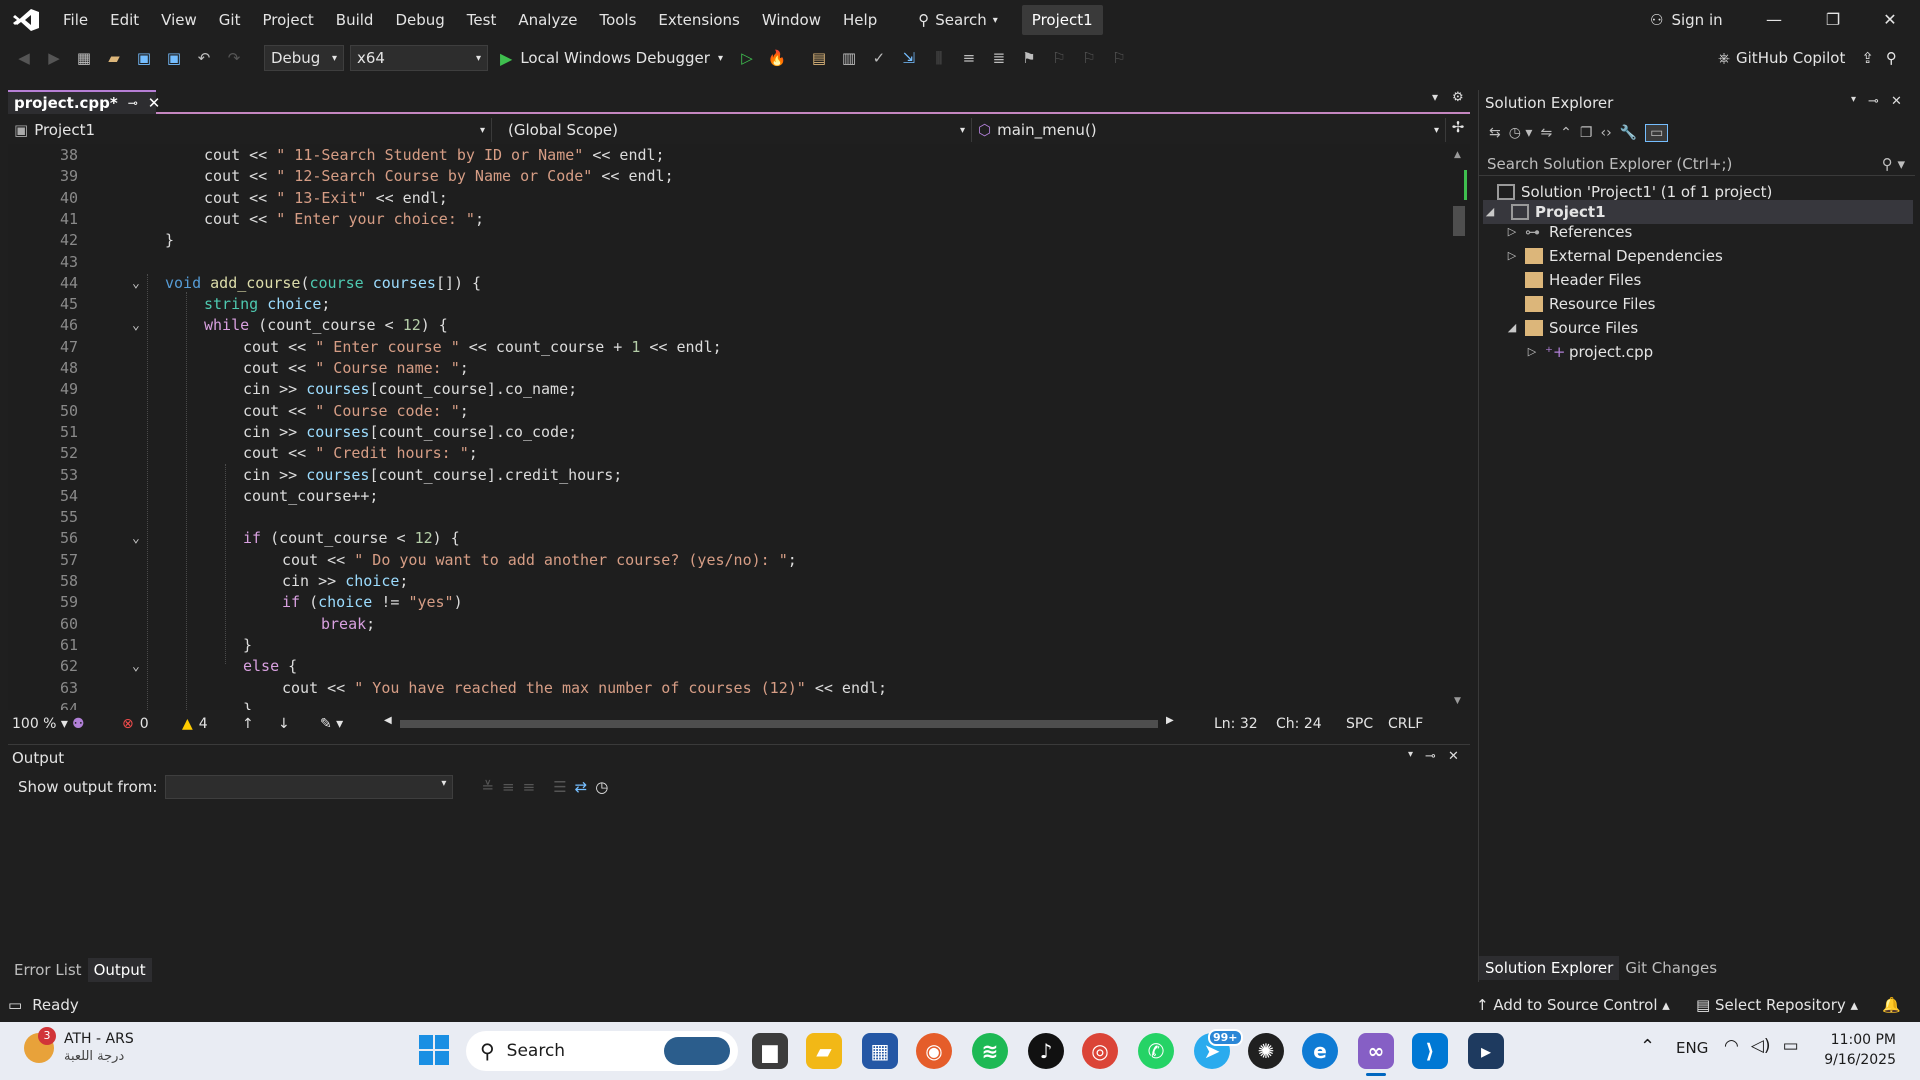  What do you see at coordinates (309, 787) in the screenshot?
I see `output-source-select: ▾` at bounding box center [309, 787].